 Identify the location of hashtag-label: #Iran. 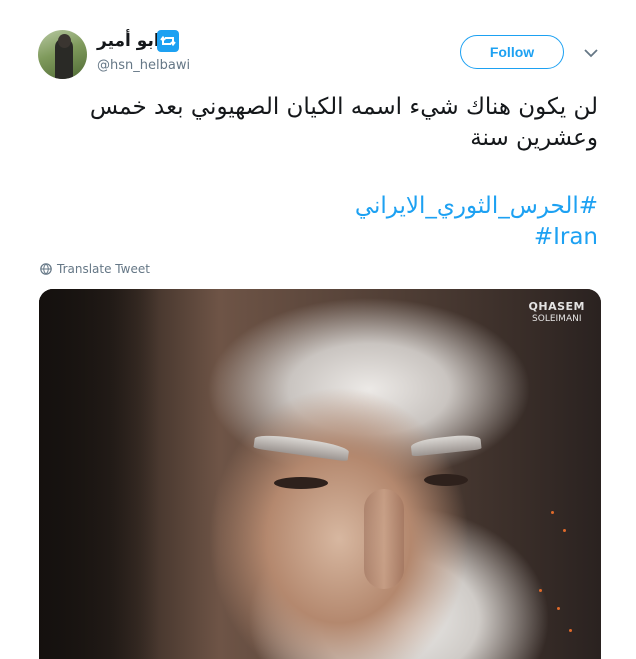
(566, 237).